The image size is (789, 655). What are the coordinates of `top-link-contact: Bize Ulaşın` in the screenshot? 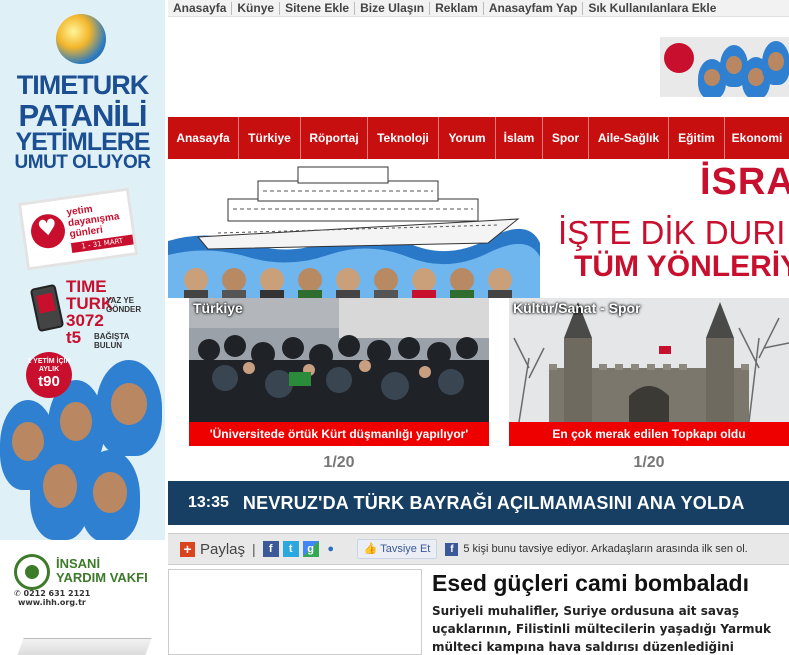 It's located at (393, 8).